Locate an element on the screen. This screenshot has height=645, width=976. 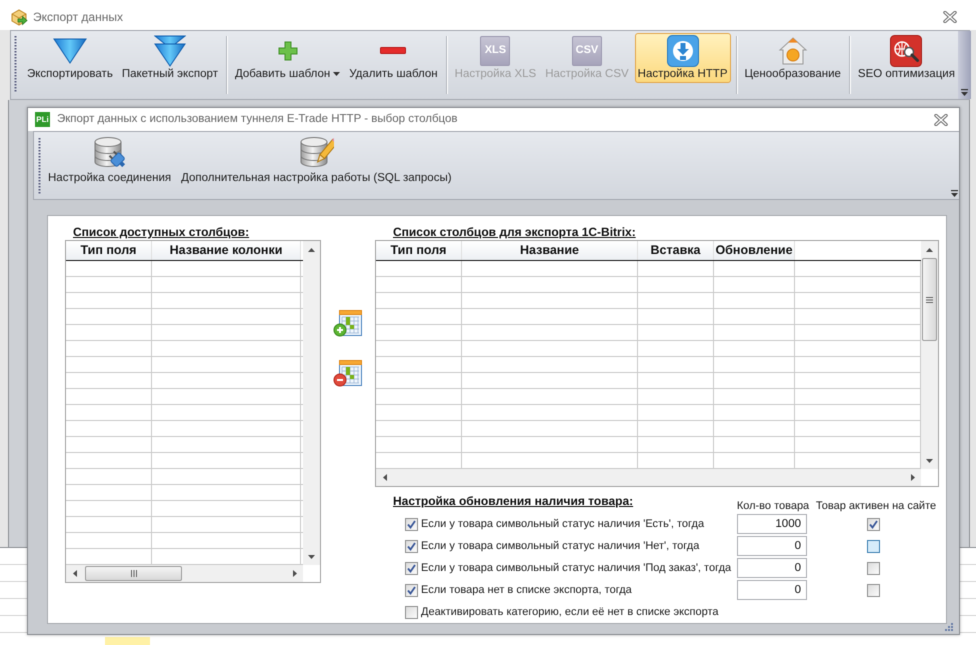
checkbox-label: Если у товара символьный статус наличия 'Под заказ', тогда is located at coordinates (576, 568).